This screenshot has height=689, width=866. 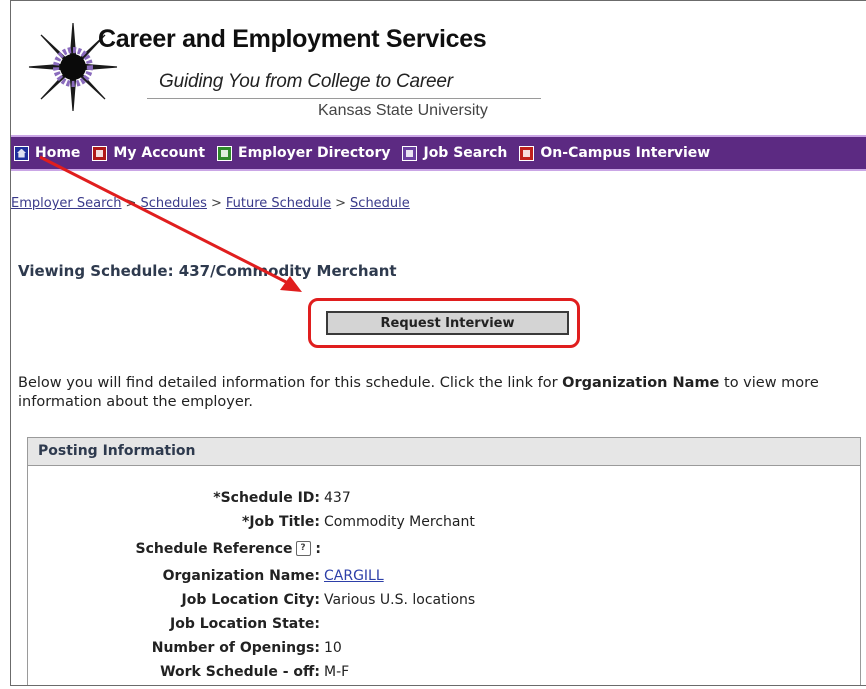 What do you see at coordinates (438, 674) in the screenshot?
I see `field-row-work-schedule: Work Schedule - off: M-F` at bounding box center [438, 674].